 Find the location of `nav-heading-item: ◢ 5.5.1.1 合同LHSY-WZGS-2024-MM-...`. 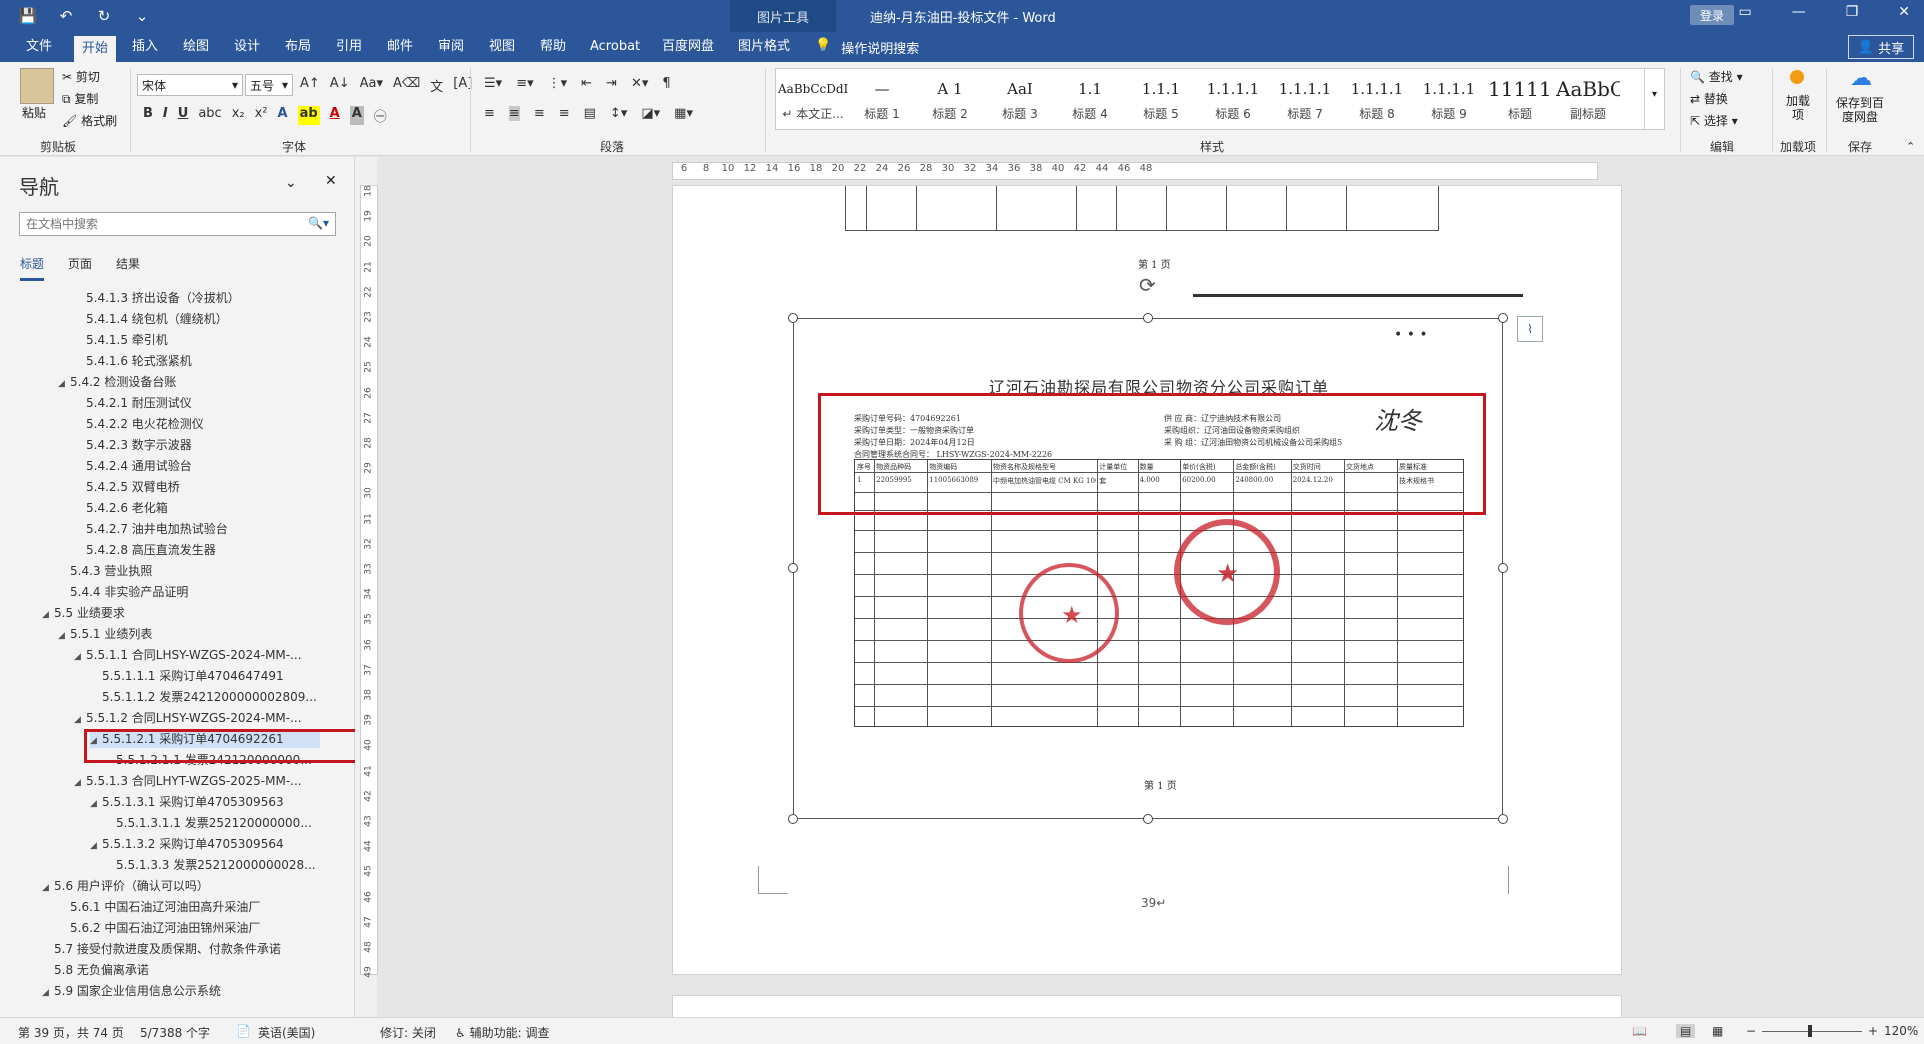

nav-heading-item: ◢ 5.5.1.1 合同LHSY-WZGS-2024-MM-... is located at coordinates (188, 655).